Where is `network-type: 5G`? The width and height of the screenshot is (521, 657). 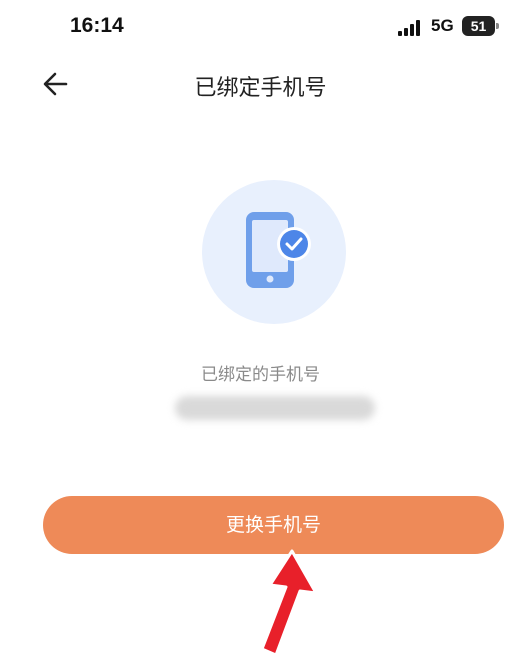 network-type: 5G is located at coordinates (442, 25).